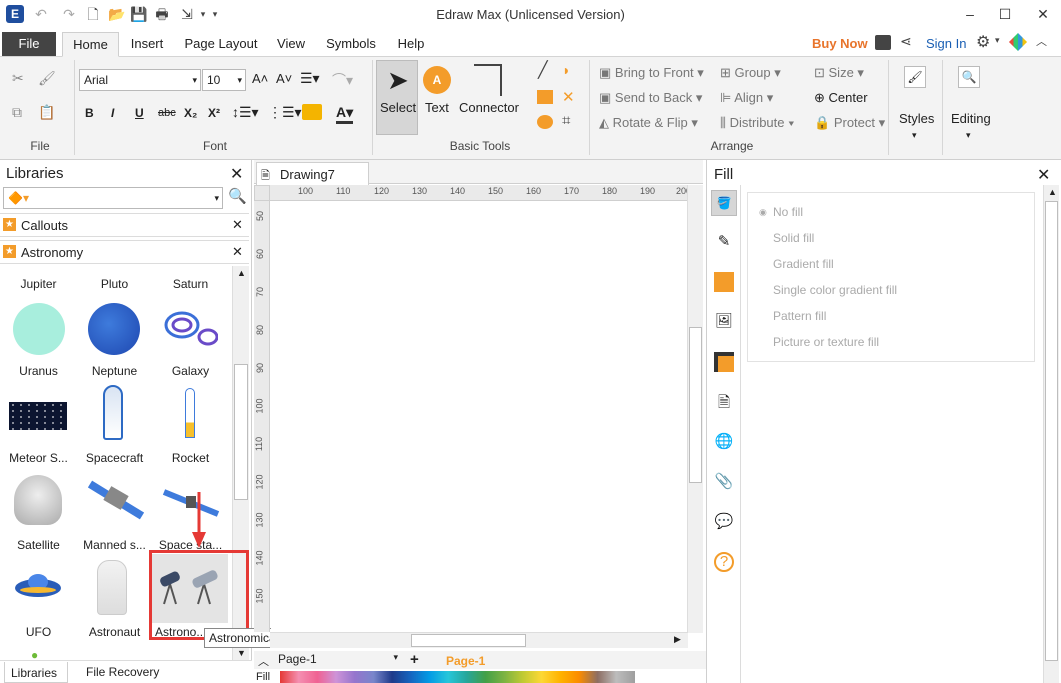  Describe the element at coordinates (437, 107) in the screenshot. I see `text-tool-label: Text` at that location.